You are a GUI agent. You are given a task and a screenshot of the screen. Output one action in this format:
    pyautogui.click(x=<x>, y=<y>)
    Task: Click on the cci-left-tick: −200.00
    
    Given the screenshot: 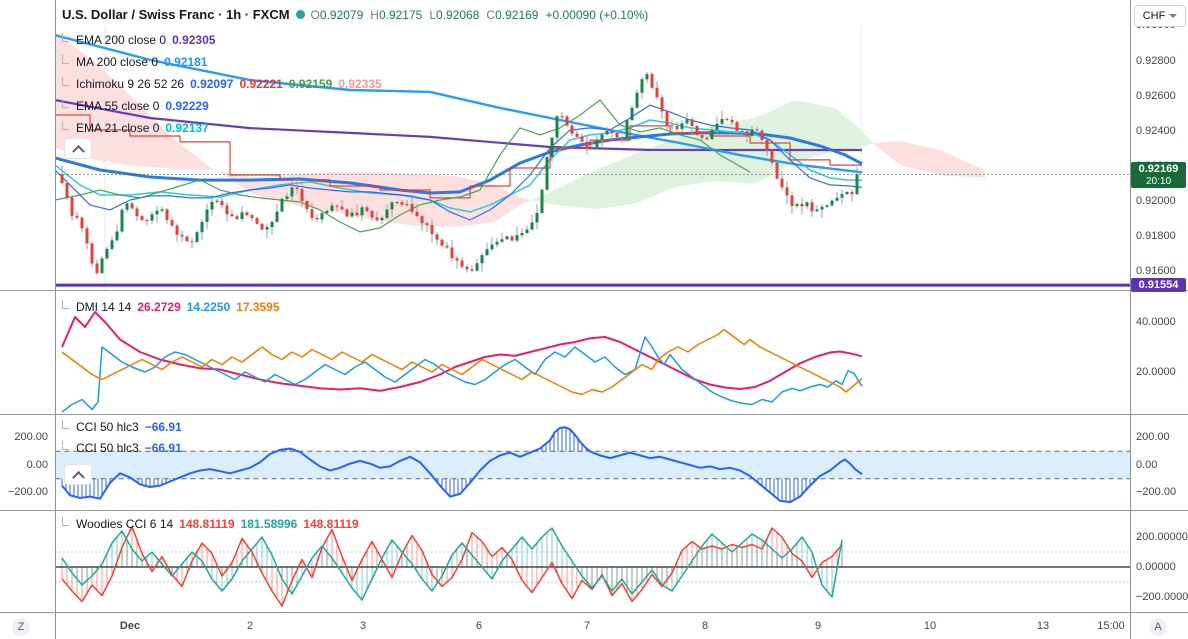 What is the action you would take?
    pyautogui.click(x=27, y=492)
    